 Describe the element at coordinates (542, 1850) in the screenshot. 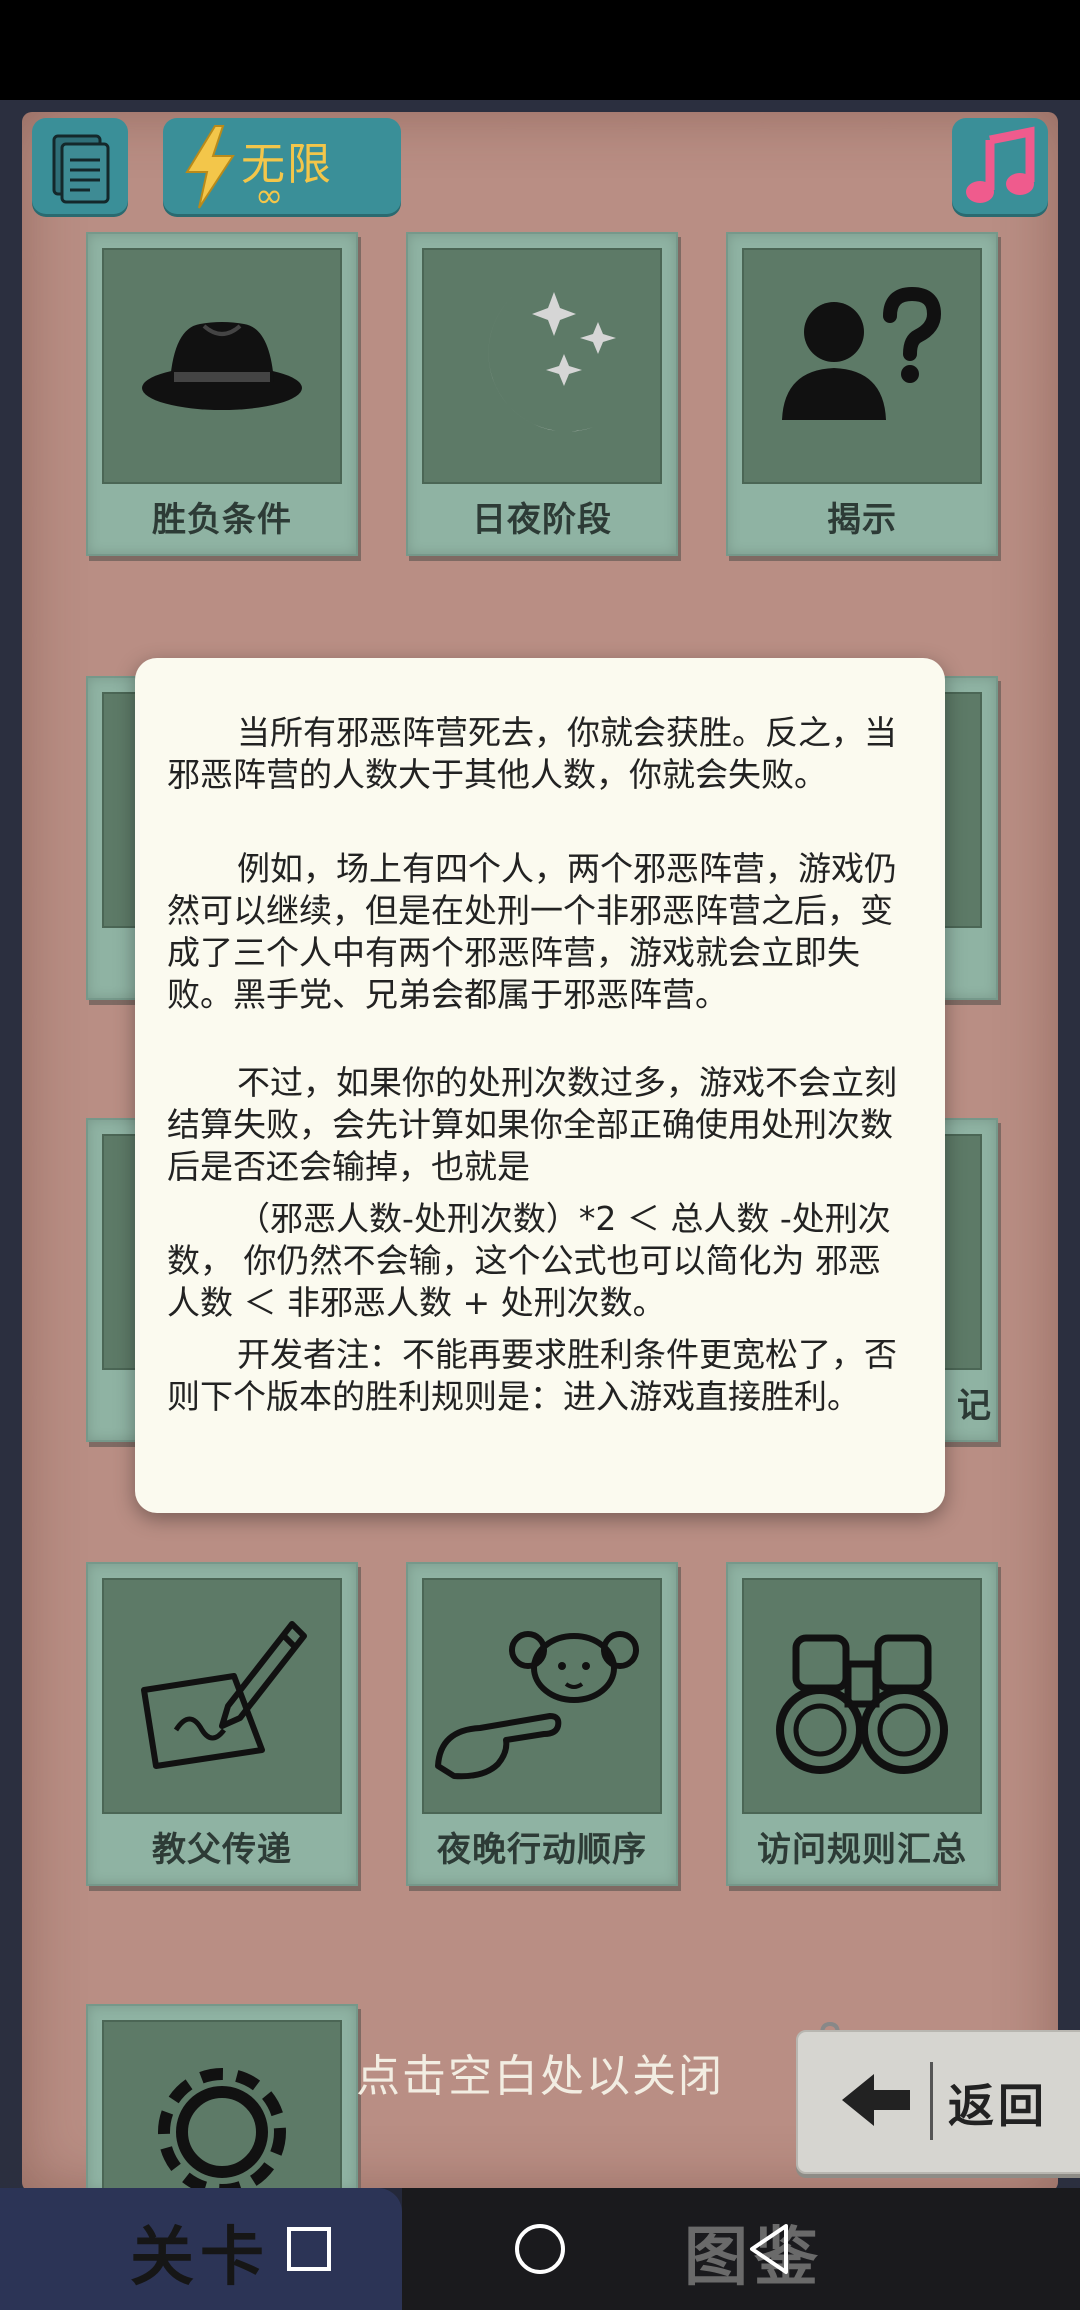

I see `card-label: 夜晚行动顺序` at that location.